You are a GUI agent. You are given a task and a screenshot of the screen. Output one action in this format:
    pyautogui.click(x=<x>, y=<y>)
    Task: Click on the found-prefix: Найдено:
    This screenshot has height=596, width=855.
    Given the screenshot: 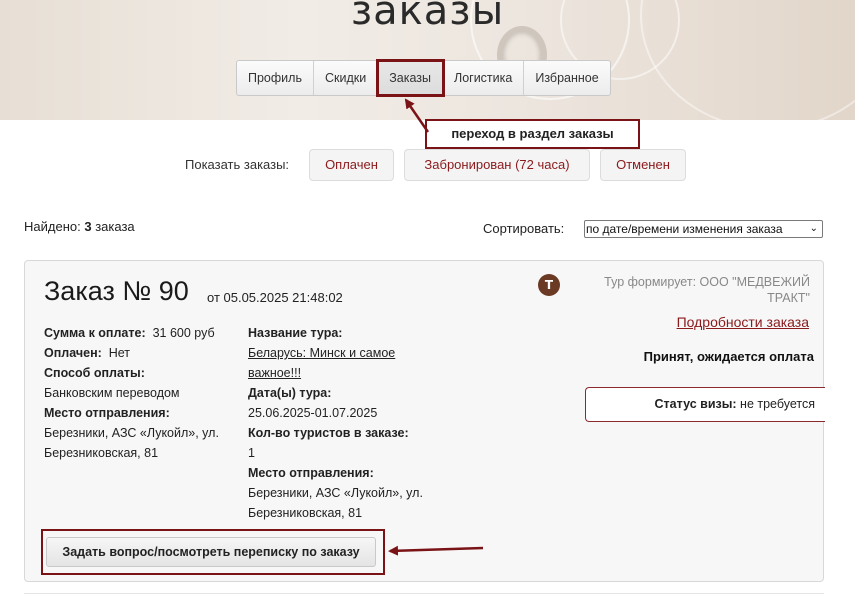 What is the action you would take?
    pyautogui.click(x=52, y=226)
    